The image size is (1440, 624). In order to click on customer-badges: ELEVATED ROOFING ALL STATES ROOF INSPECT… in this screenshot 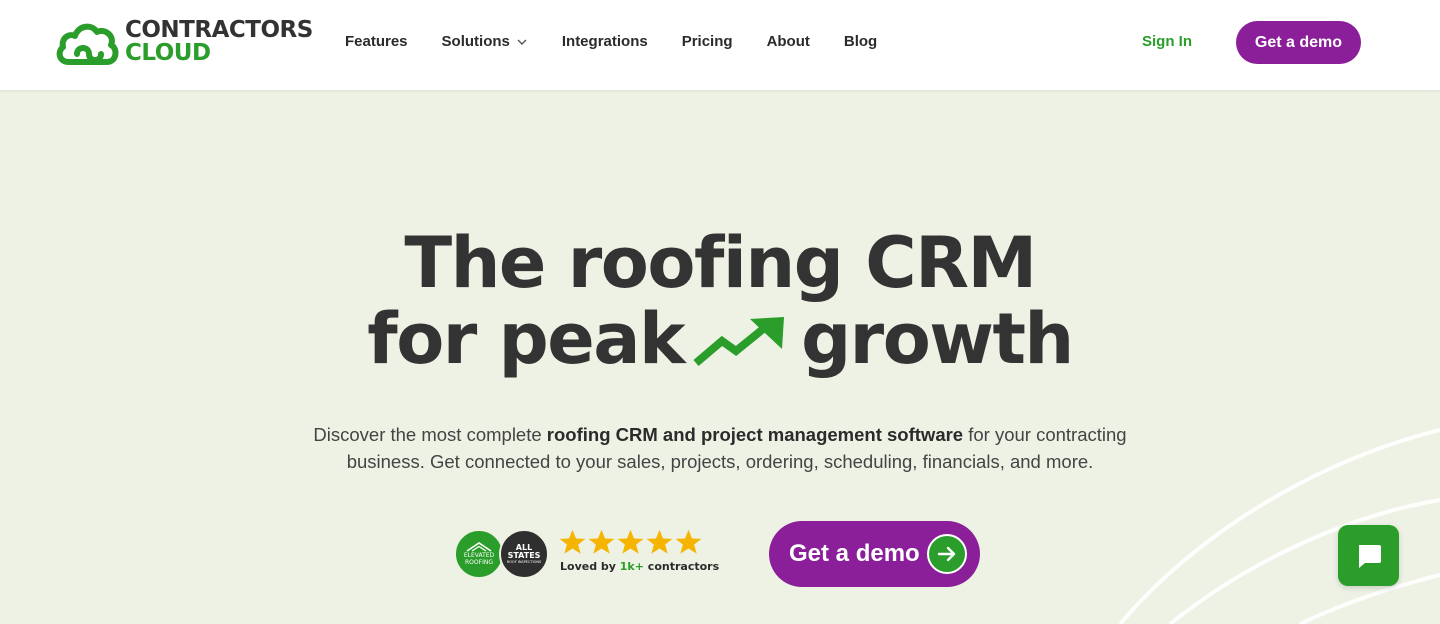, I will do `click(504, 554)`.